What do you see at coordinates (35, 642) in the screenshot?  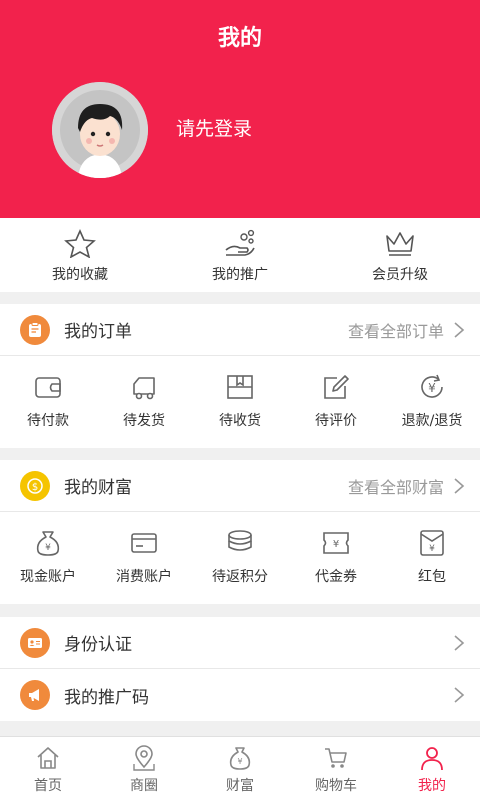 I see `id-card-icon` at bounding box center [35, 642].